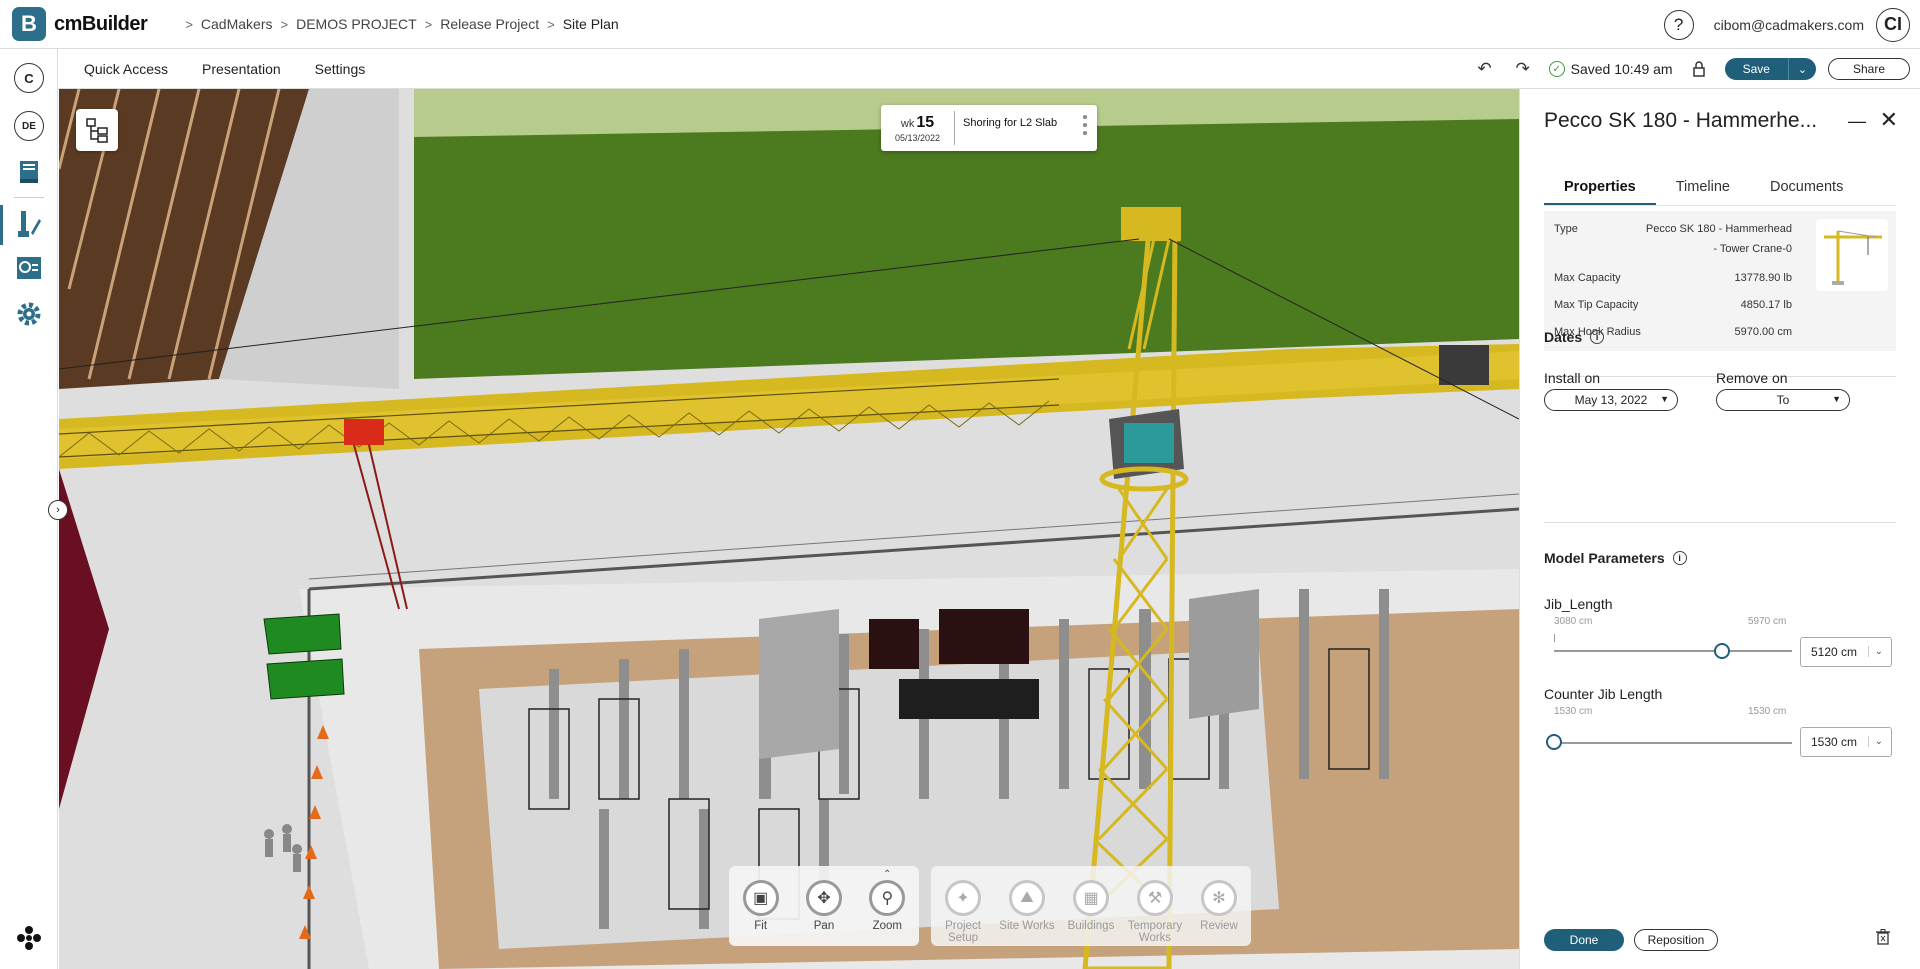 Image resolution: width=1920 pixels, height=969 pixels. I want to click on project-setup-icon: ✦, so click(963, 898).